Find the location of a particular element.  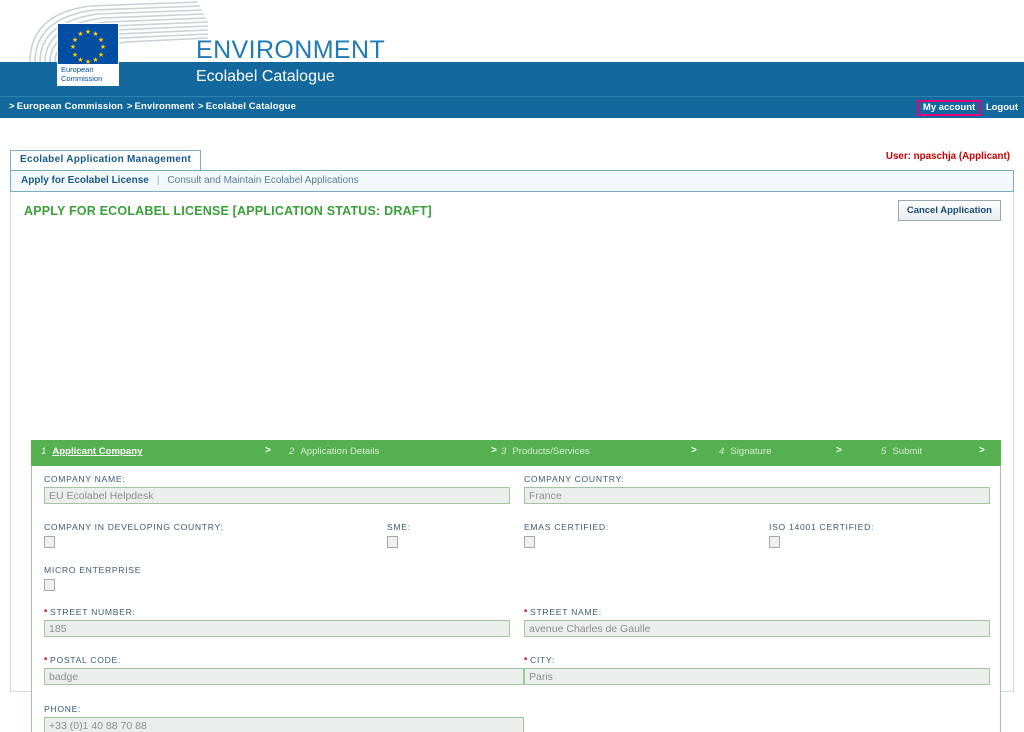

wizard-step-3-number: 3 is located at coordinates (504, 451).